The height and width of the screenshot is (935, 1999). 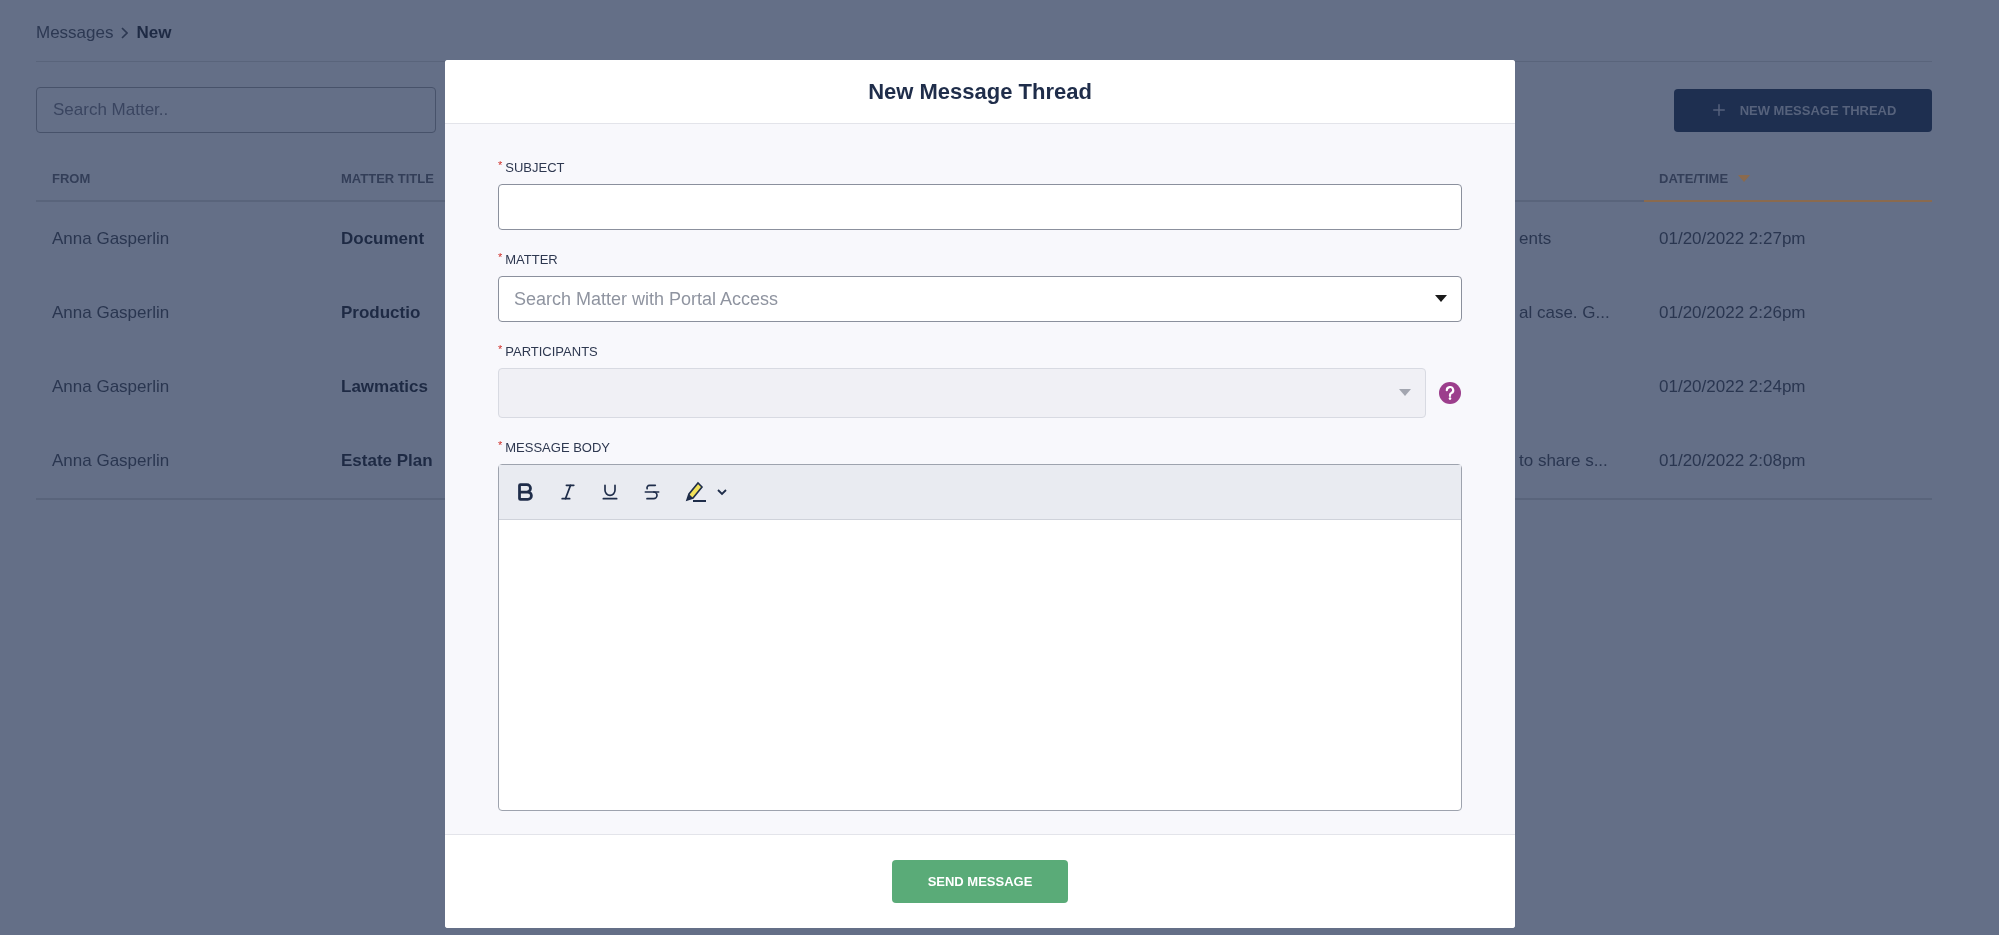 What do you see at coordinates (387, 461) in the screenshot?
I see `matter-title: Estate Plan` at bounding box center [387, 461].